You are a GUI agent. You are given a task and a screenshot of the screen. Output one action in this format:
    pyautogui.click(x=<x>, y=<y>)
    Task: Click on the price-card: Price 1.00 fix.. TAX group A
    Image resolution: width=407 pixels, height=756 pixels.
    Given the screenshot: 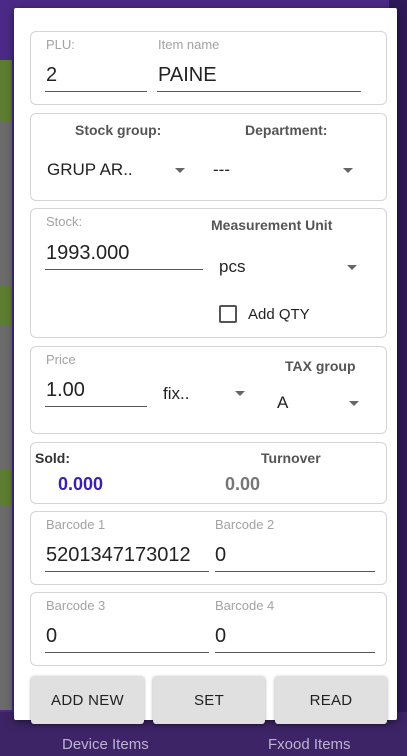 What is the action you would take?
    pyautogui.click(x=208, y=390)
    